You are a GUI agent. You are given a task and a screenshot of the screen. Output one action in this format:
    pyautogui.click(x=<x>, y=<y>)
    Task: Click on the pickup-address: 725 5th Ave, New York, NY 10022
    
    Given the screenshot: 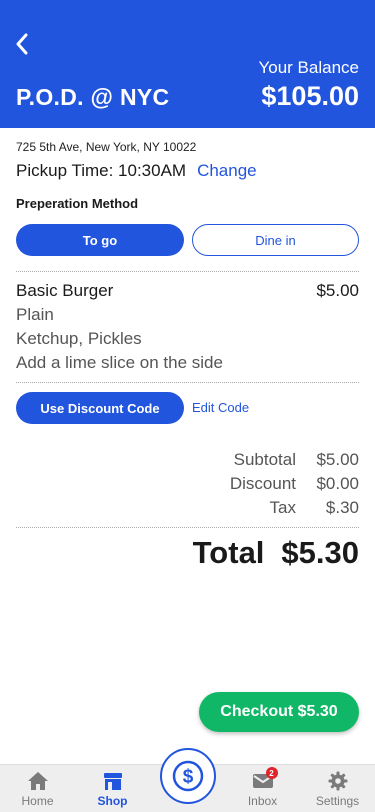 What is the action you would take?
    pyautogui.click(x=106, y=147)
    